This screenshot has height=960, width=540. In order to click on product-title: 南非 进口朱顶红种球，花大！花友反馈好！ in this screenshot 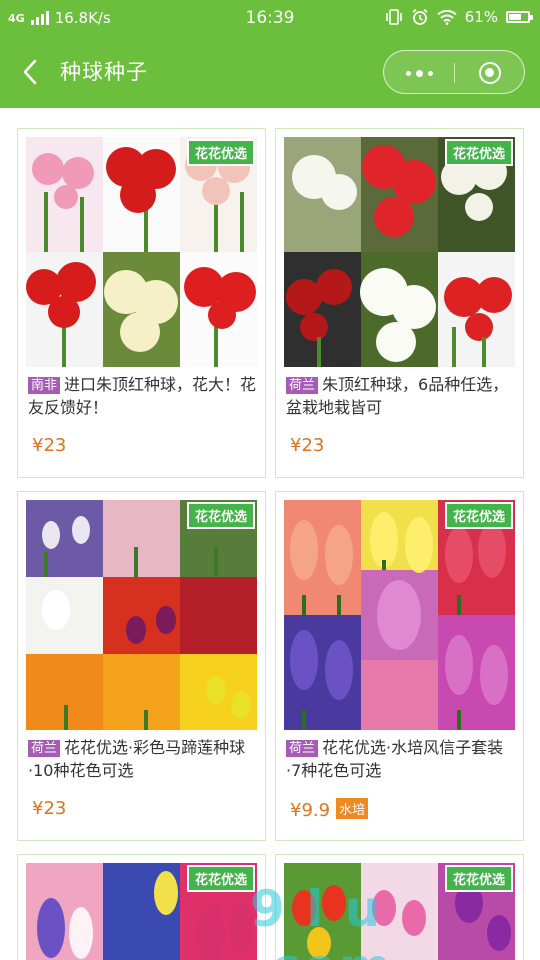, I will do `click(143, 396)`.